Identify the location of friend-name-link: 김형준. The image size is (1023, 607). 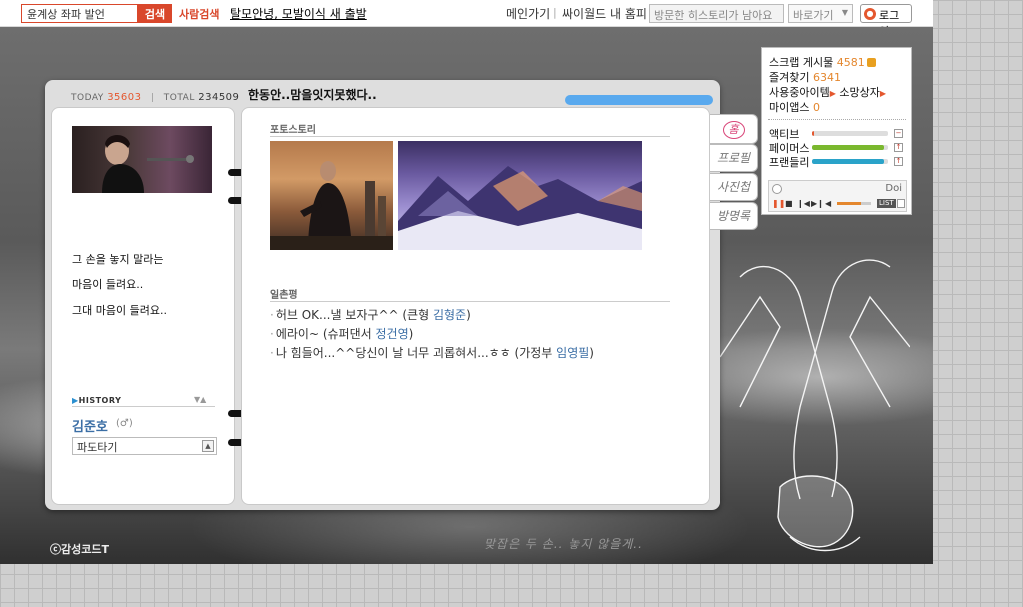
(449, 315).